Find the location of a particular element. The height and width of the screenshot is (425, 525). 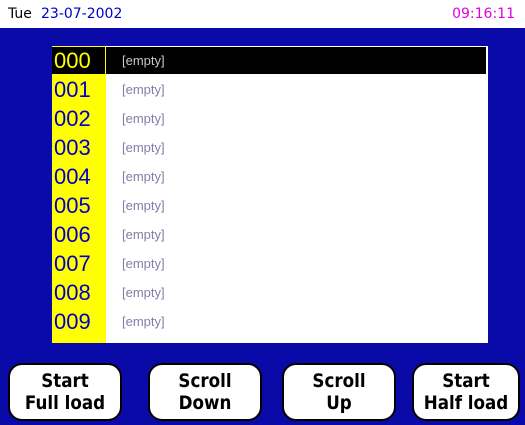

button-label-line2: Up is located at coordinates (339, 403).